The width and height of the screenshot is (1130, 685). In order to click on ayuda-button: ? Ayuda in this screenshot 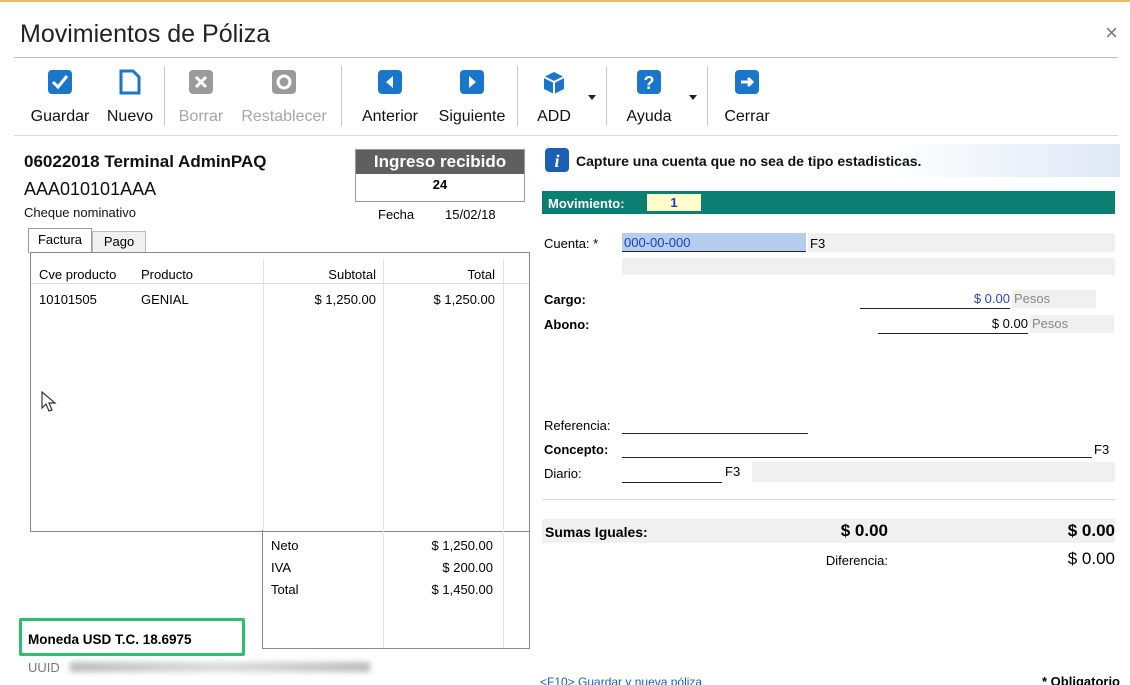, I will do `click(649, 96)`.